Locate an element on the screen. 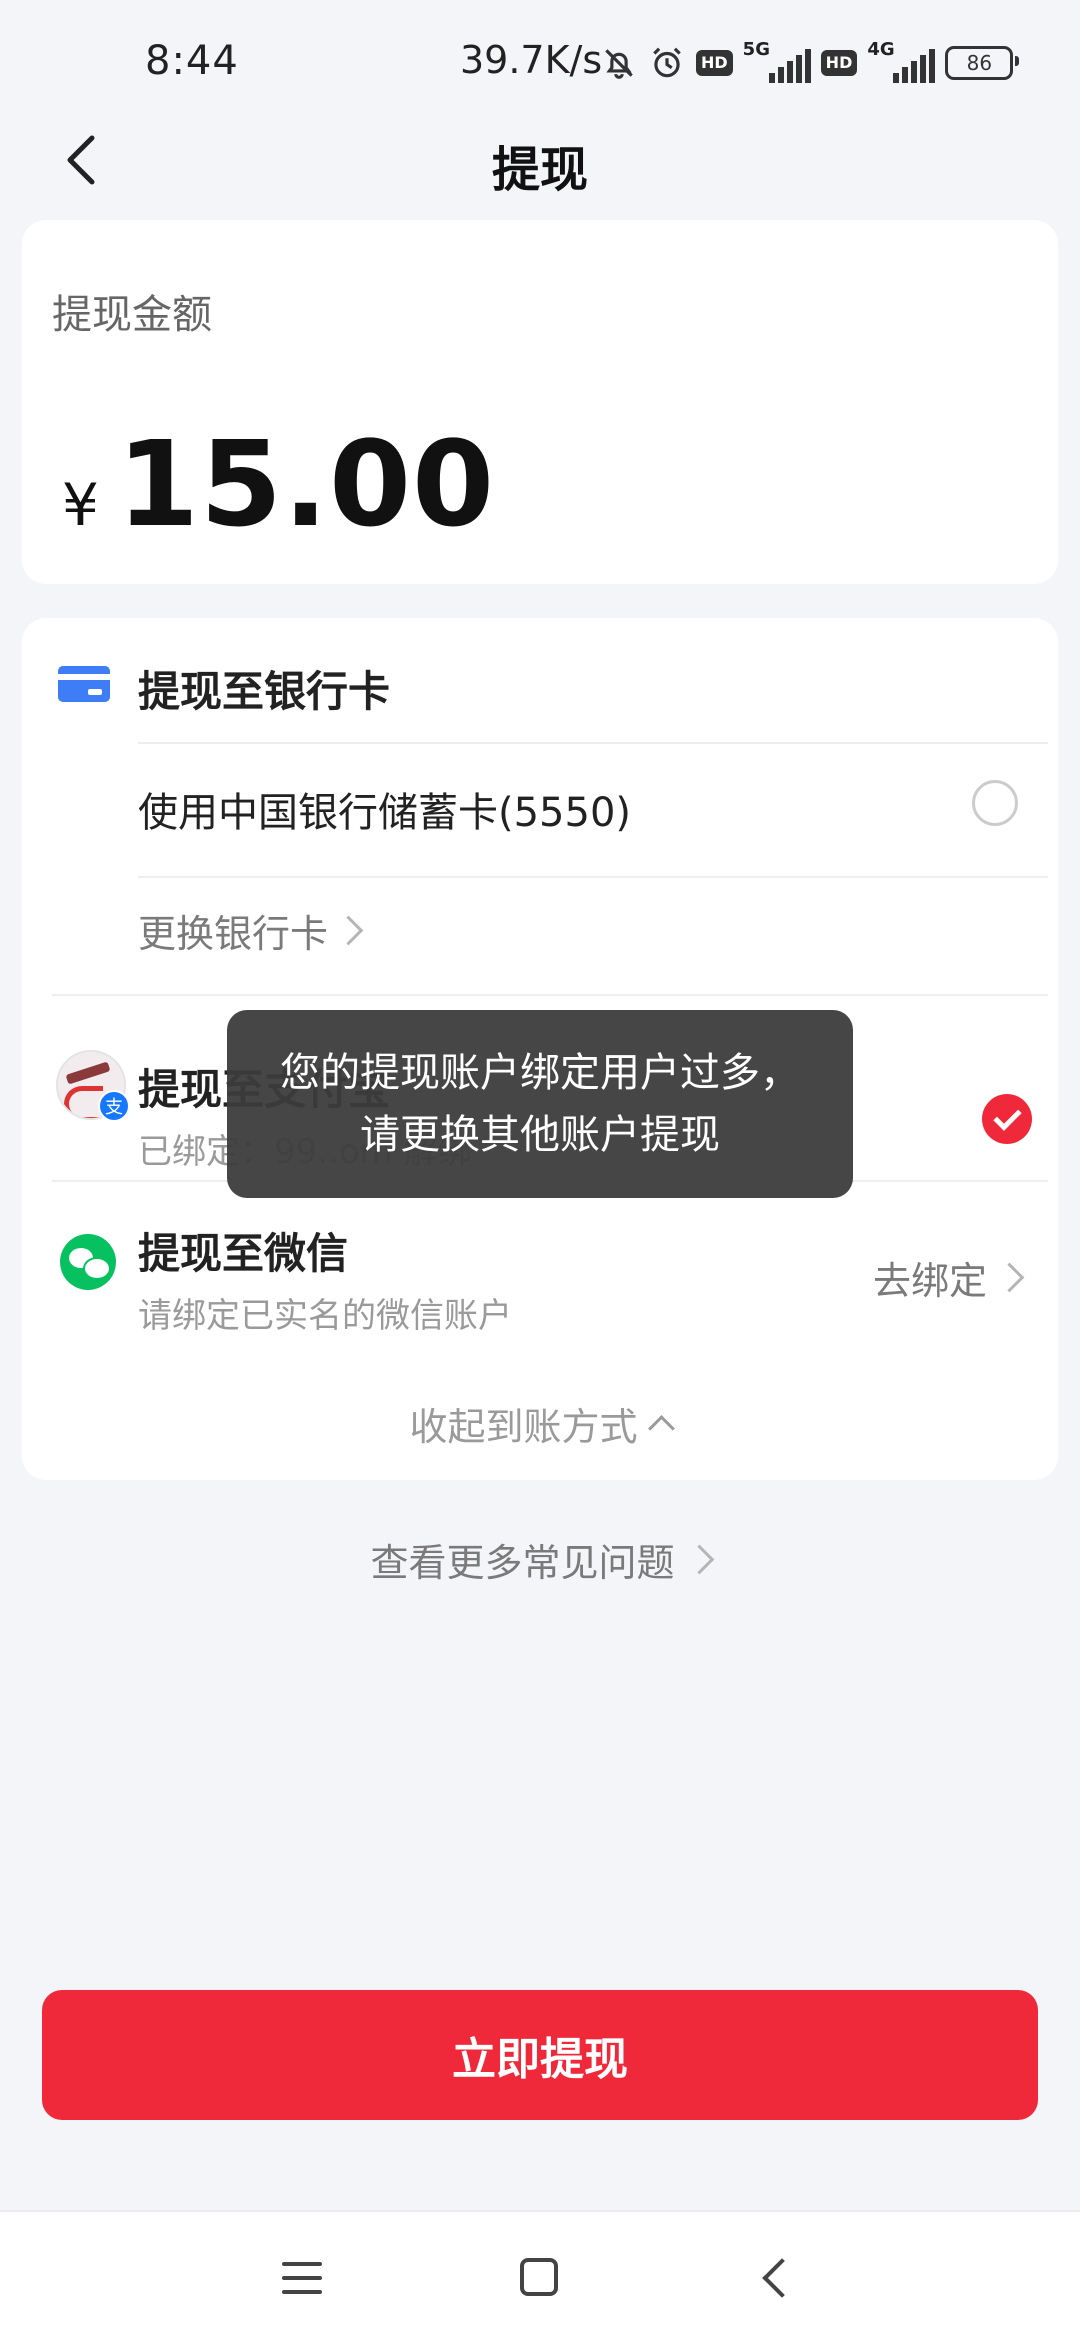 This screenshot has height=2342, width=1080. alipay-badge-icon: 支 is located at coordinates (114, 1106).